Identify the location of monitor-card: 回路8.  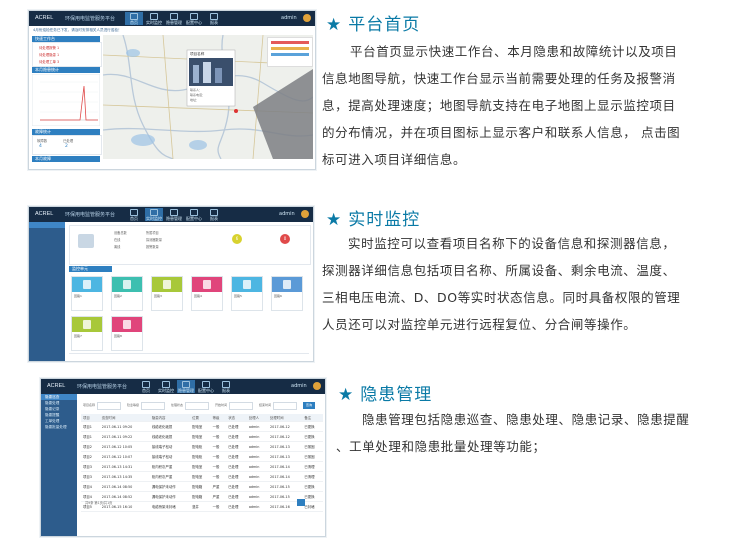
(127, 333).